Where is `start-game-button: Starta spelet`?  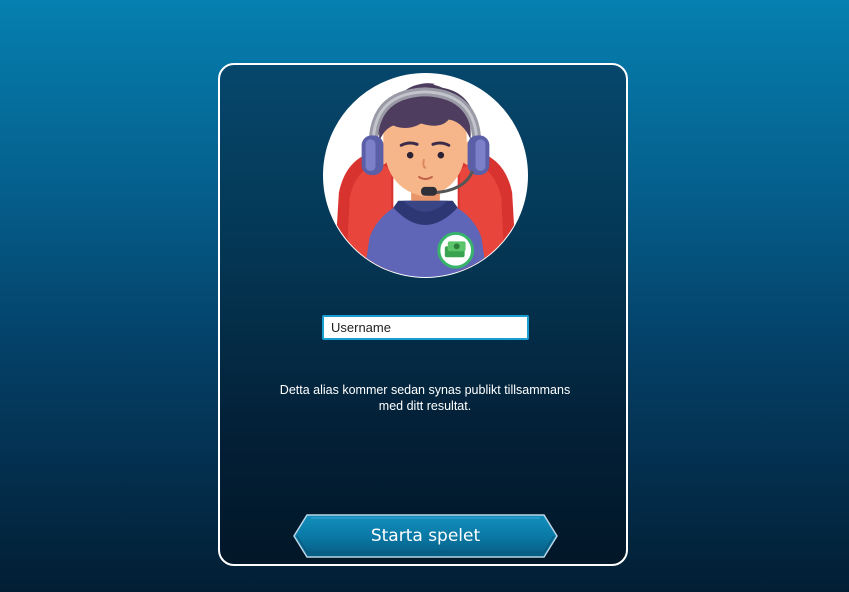
start-game-button: Starta spelet is located at coordinates (425, 536).